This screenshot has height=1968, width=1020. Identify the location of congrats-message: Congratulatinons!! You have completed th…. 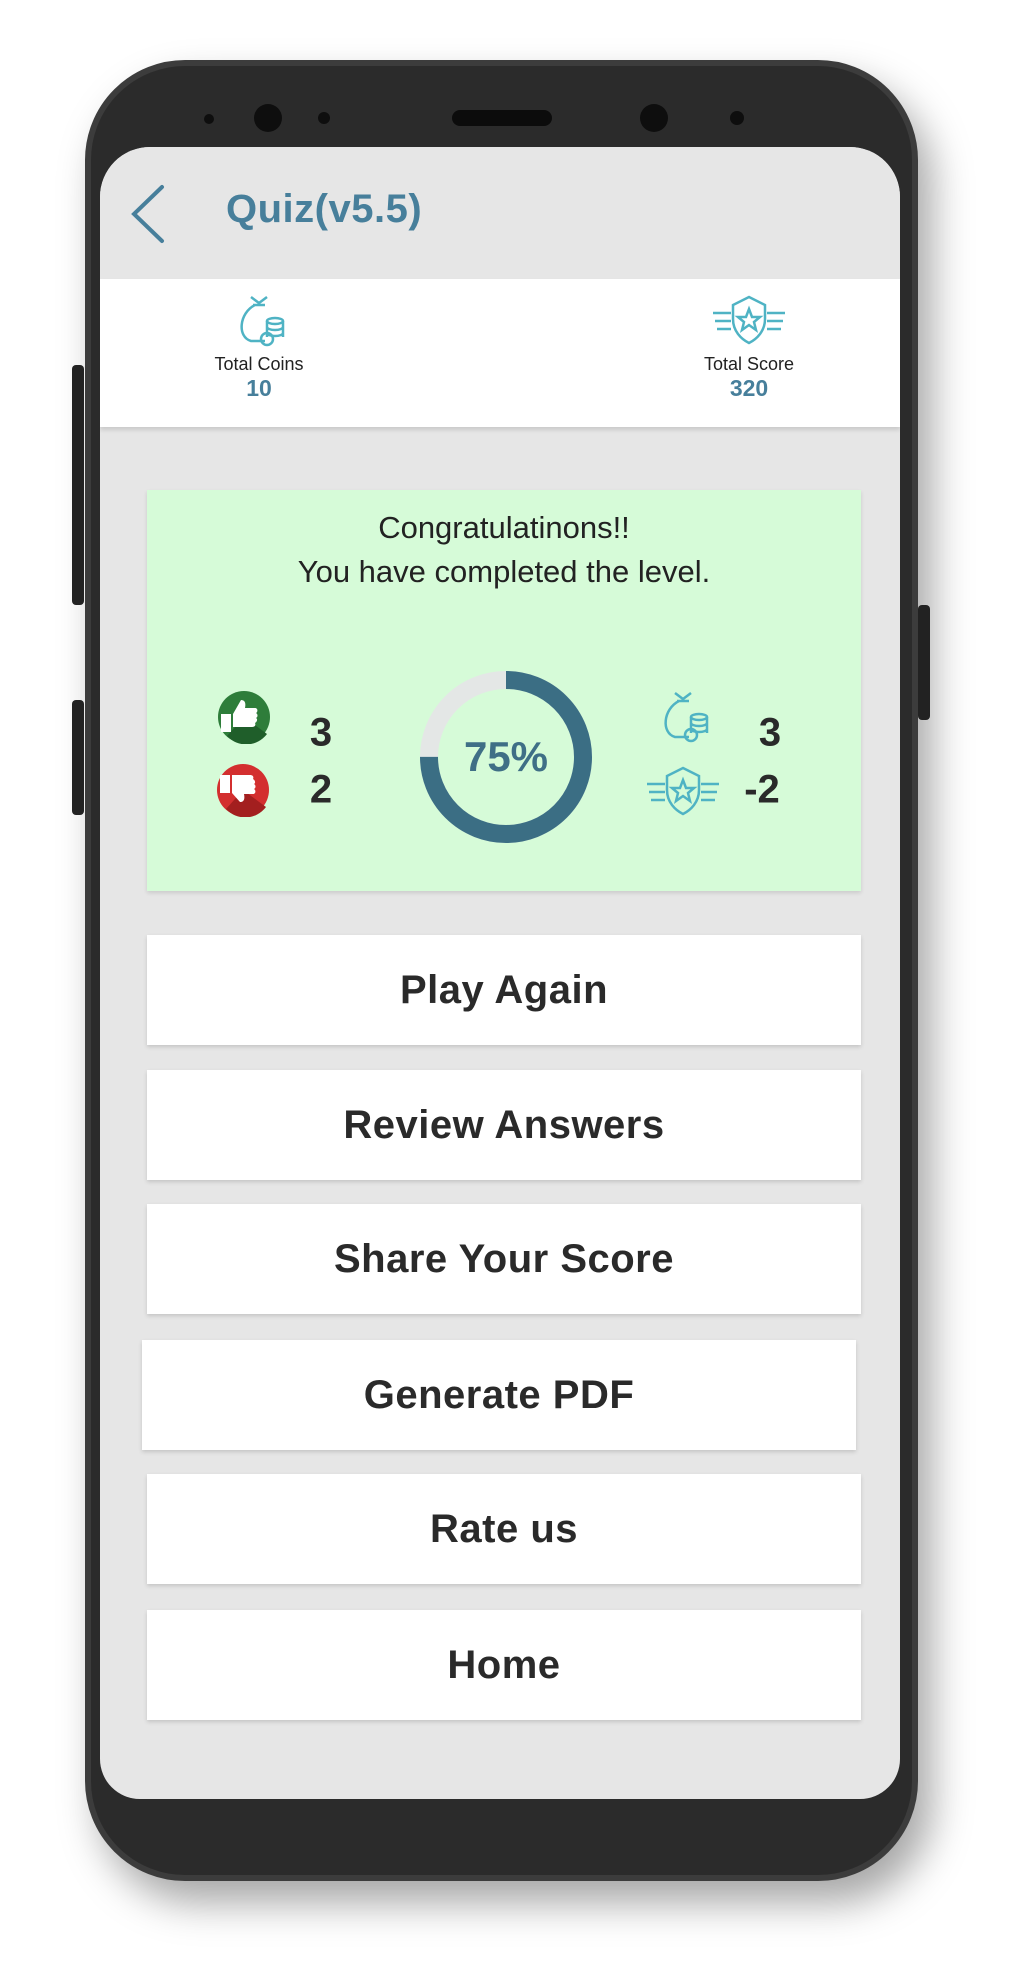
(504, 550).